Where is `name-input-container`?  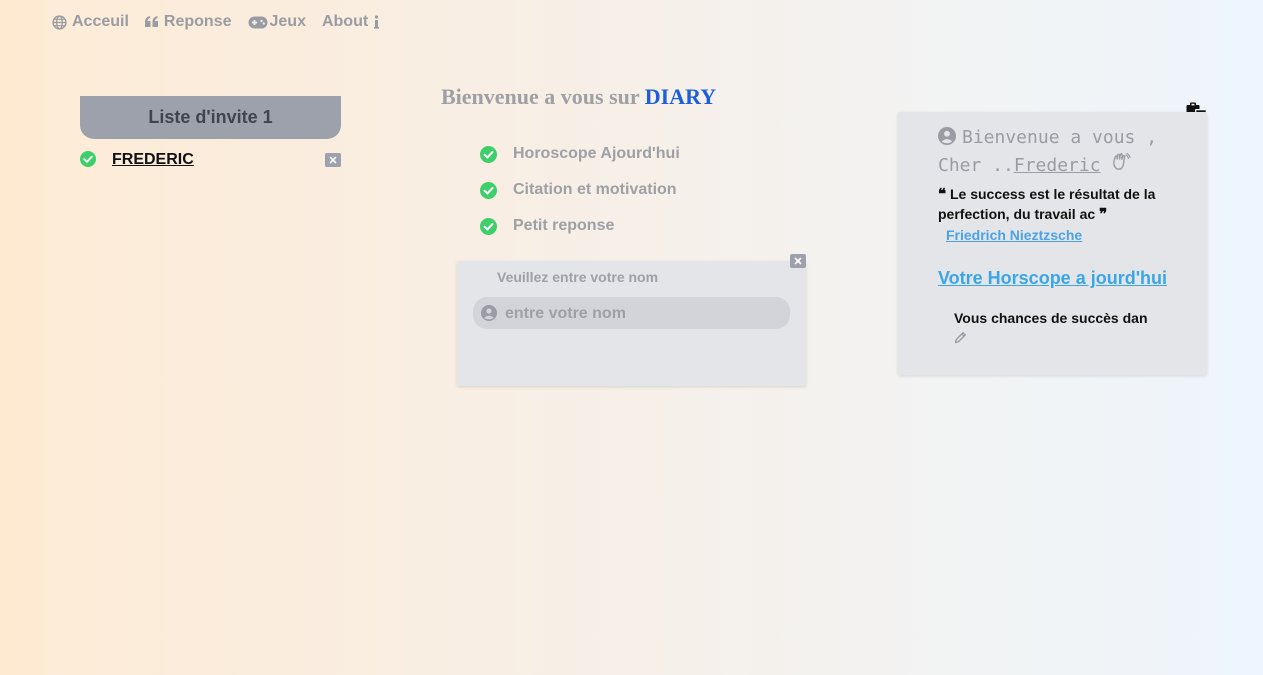 name-input-container is located at coordinates (631, 314).